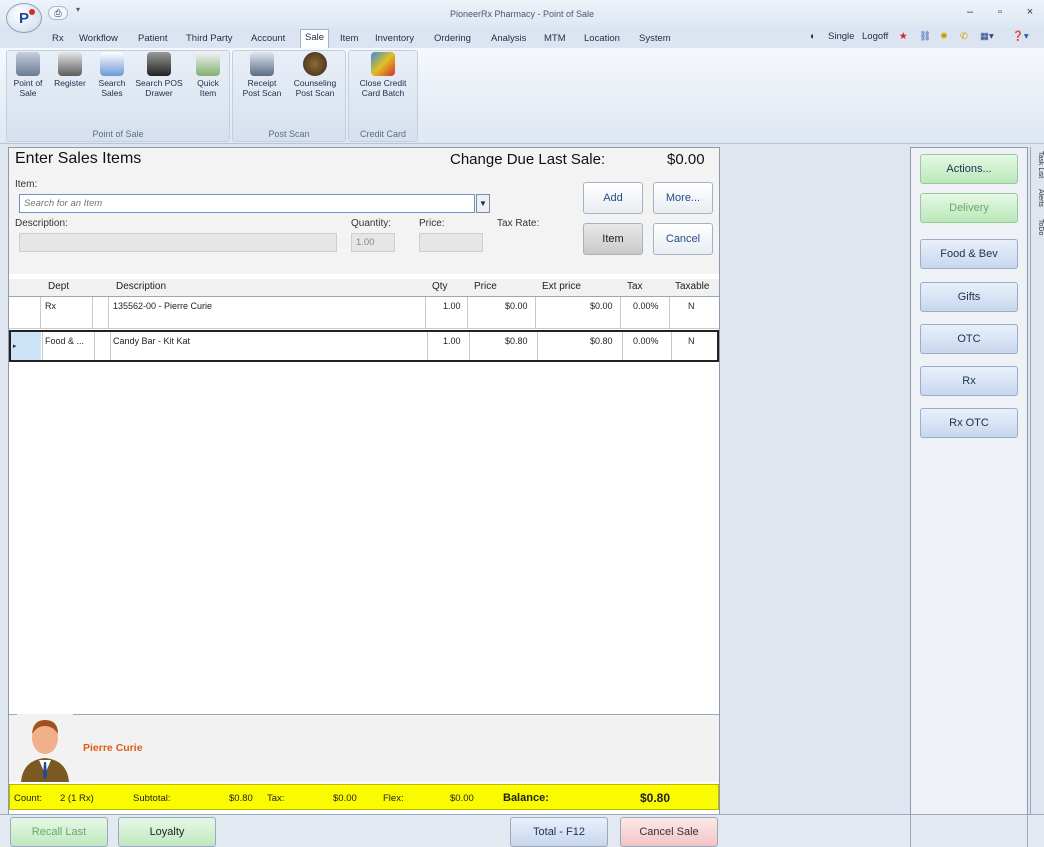  I want to click on button-label: Register, so click(70, 83).